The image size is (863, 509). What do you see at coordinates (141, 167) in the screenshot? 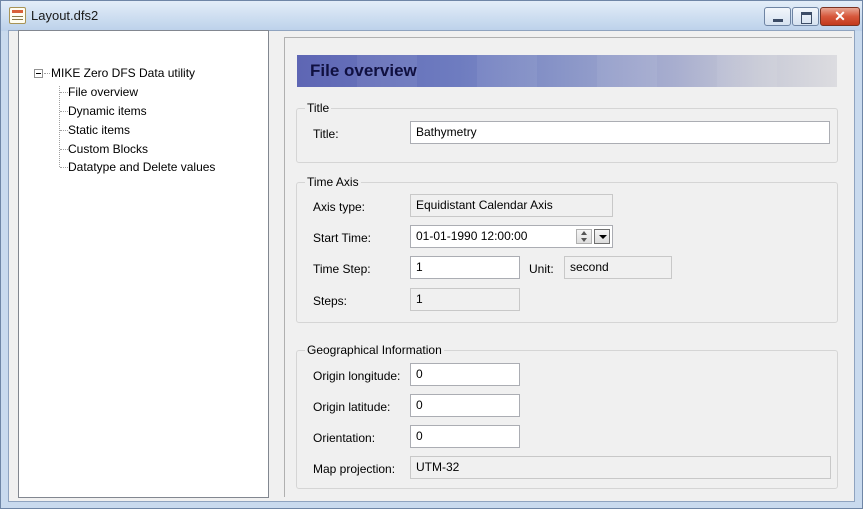
I see `tree-item-datatype-delete-values: Datatype and Delete values` at bounding box center [141, 167].